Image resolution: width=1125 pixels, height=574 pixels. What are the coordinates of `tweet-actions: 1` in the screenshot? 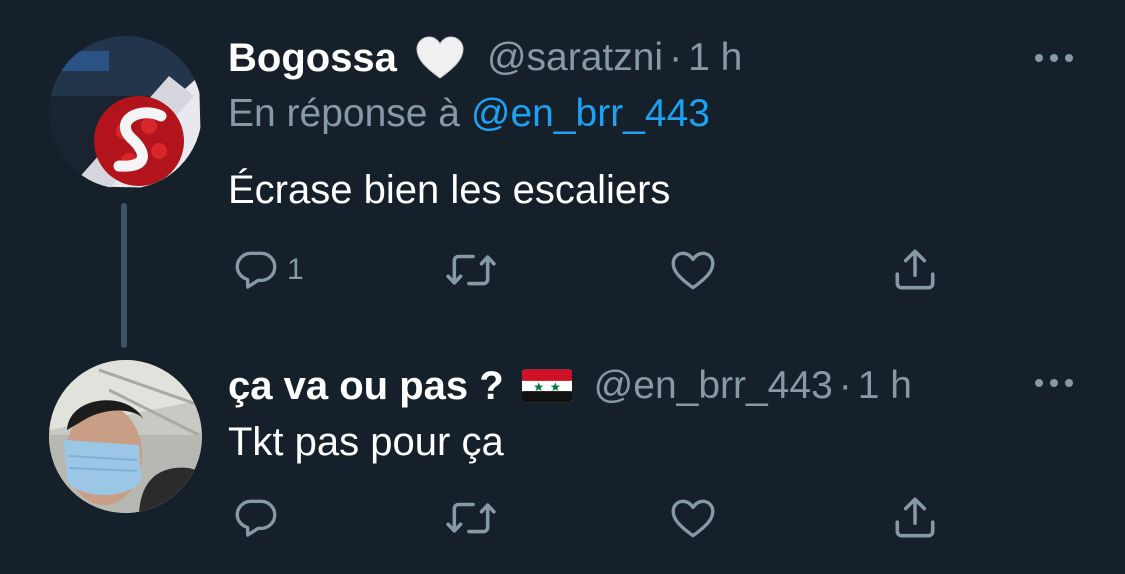 It's located at (562, 270).